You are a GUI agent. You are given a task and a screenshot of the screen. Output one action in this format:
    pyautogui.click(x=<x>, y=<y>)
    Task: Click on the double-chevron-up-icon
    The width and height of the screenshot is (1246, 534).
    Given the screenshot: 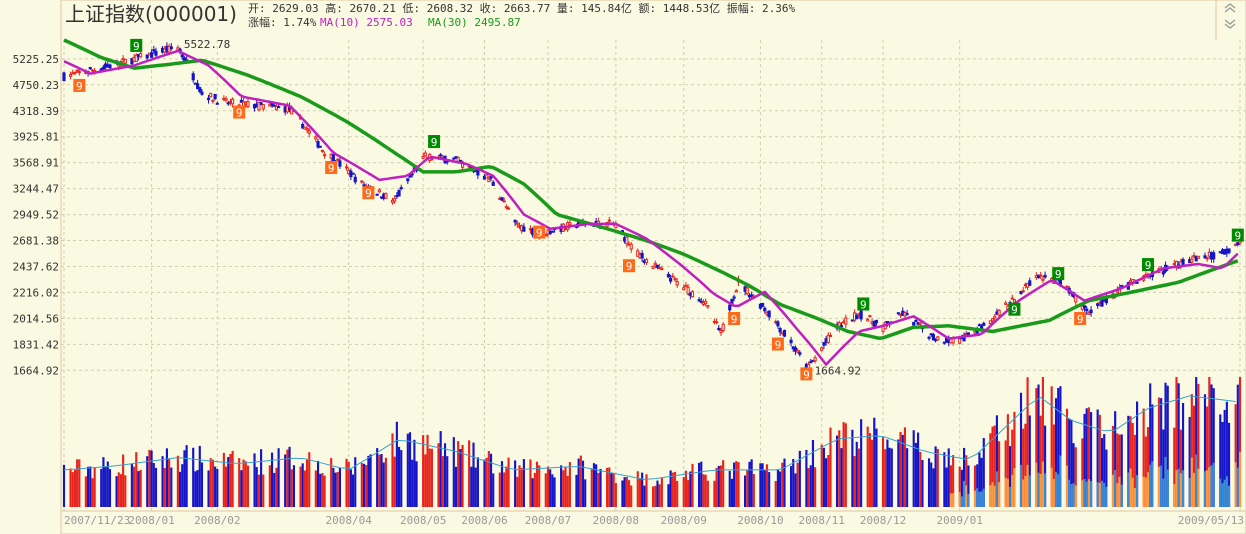 What is the action you would take?
    pyautogui.click(x=1230, y=9)
    